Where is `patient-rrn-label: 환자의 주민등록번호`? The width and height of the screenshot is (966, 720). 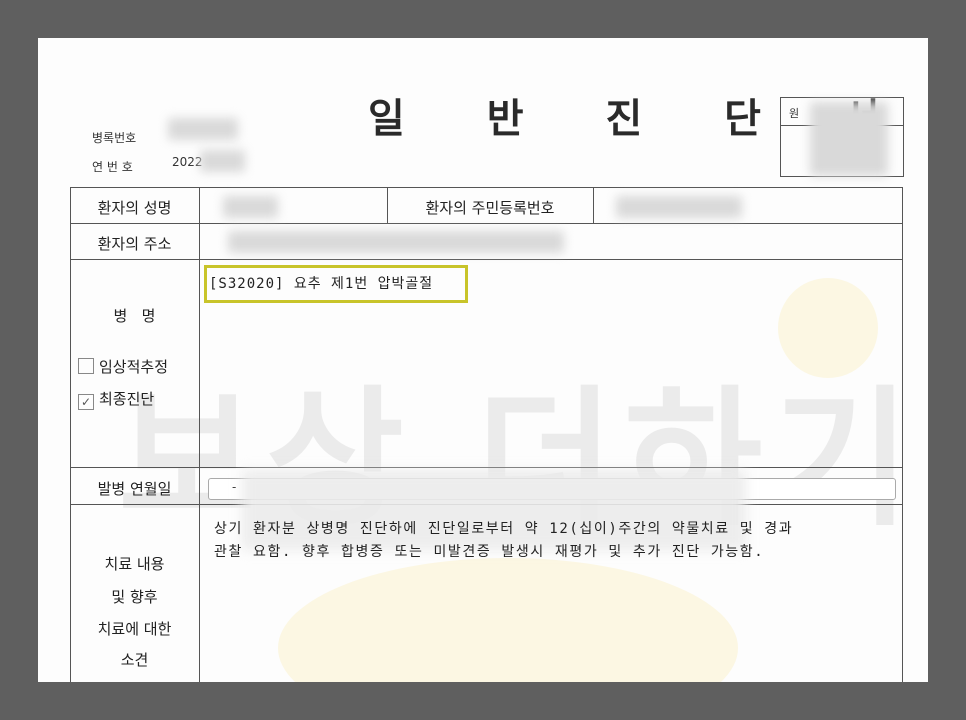
patient-rrn-label: 환자의 주민등록번호 is located at coordinates (490, 208).